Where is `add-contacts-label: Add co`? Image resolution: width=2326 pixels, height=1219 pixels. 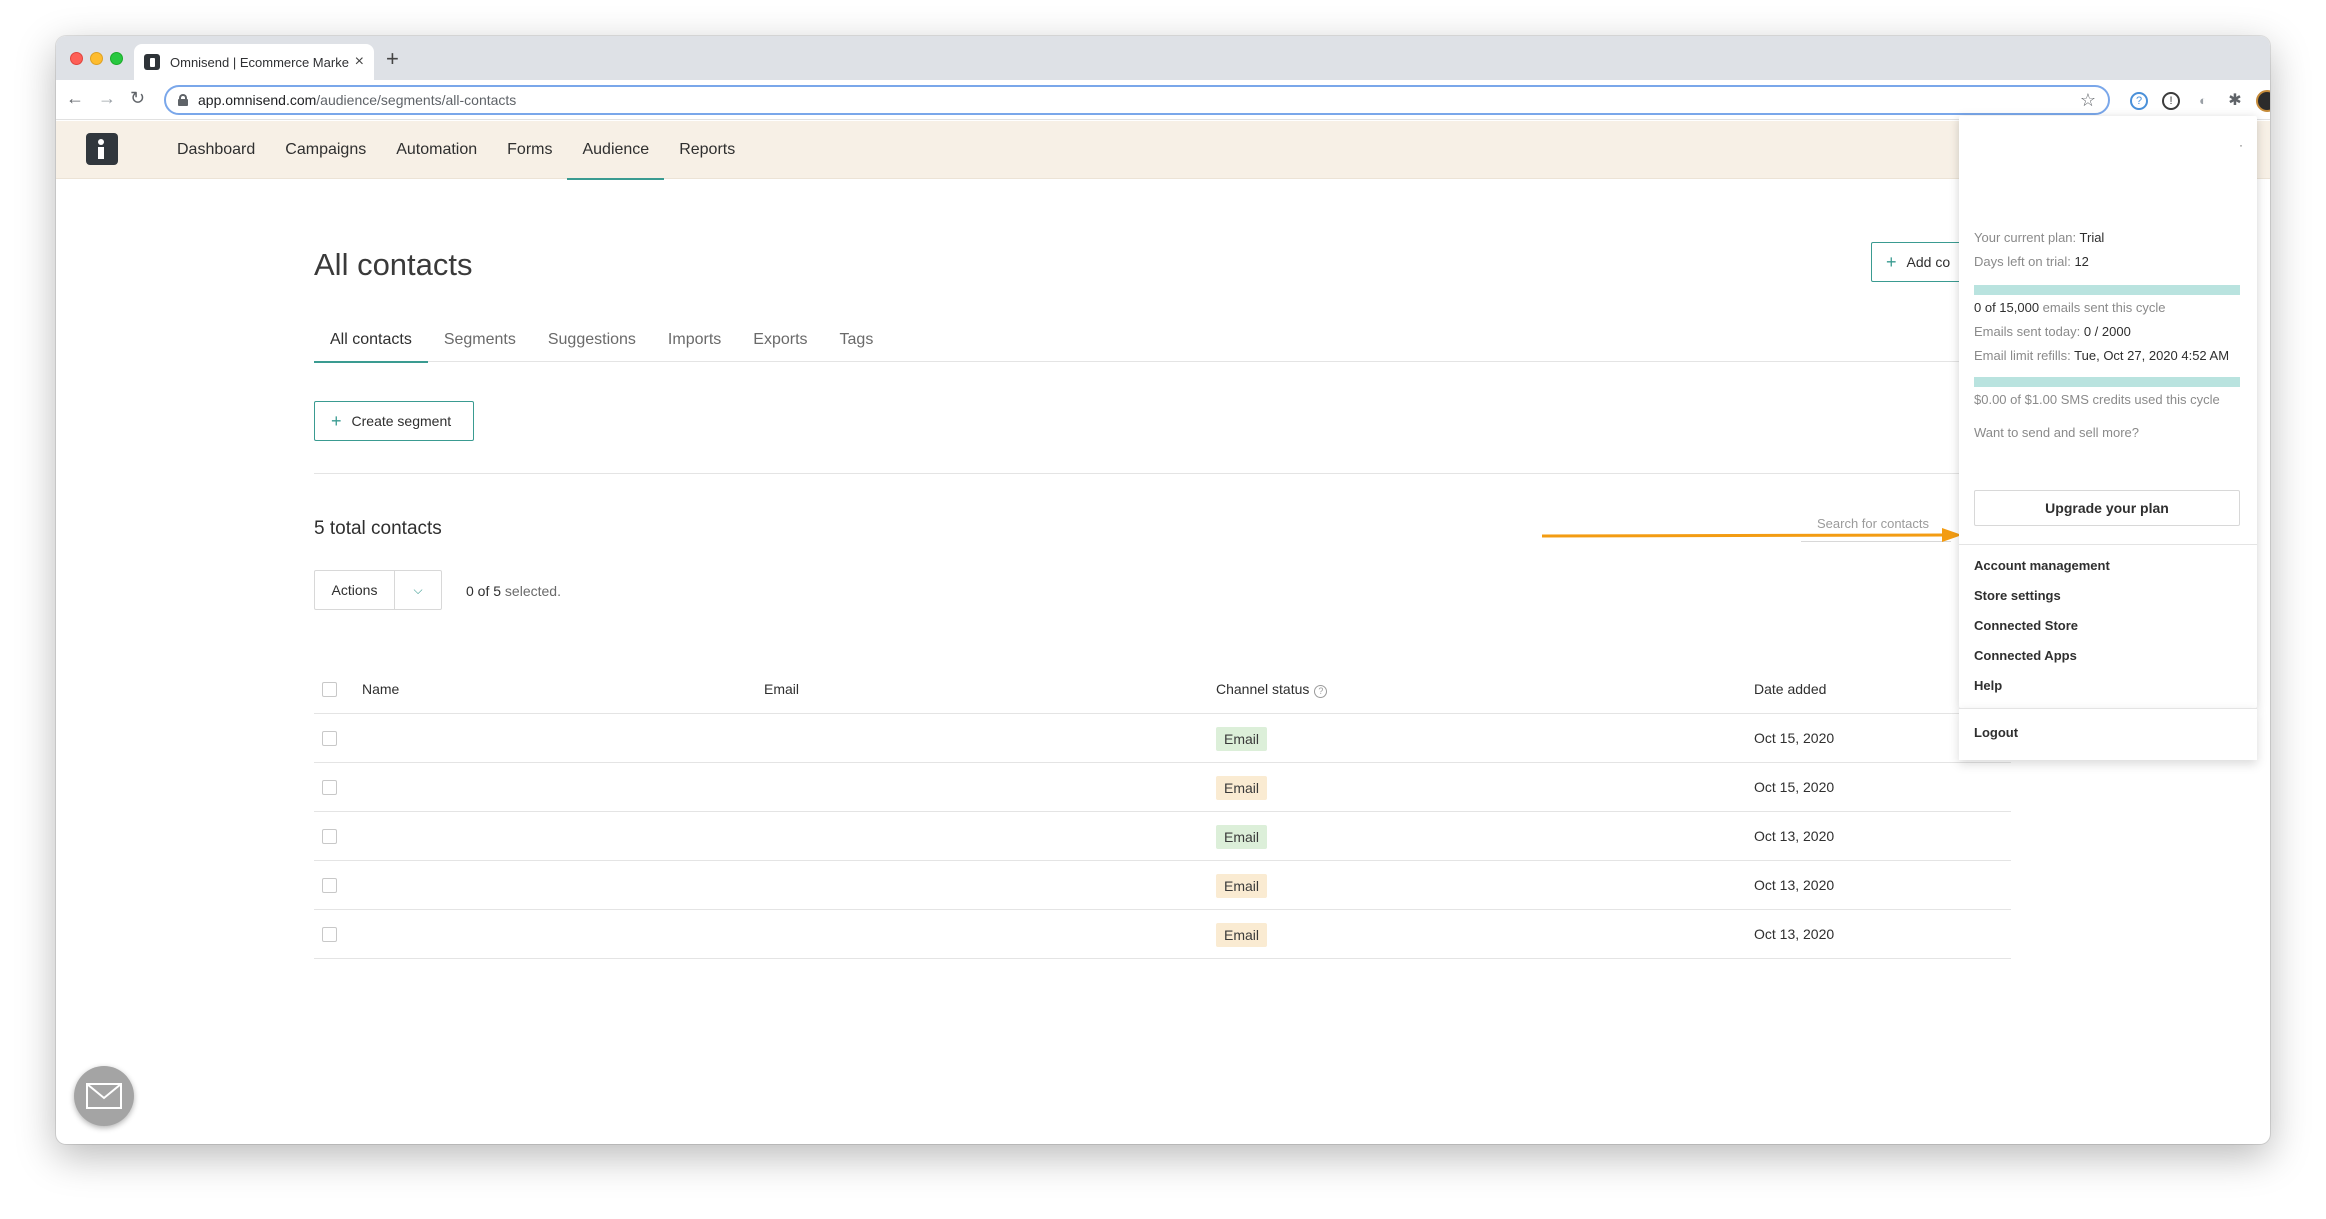 add-contacts-label: Add co is located at coordinates (1928, 262).